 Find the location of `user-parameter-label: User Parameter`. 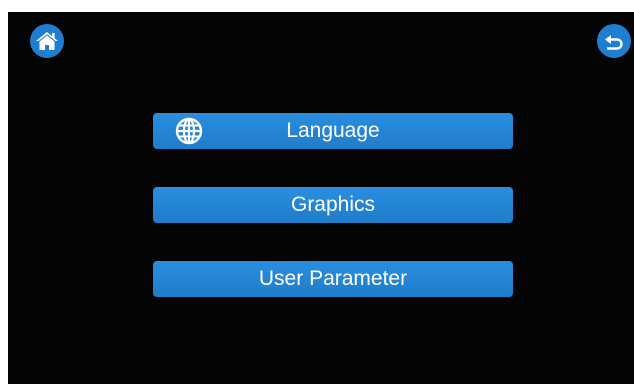

user-parameter-label: User Parameter is located at coordinates (333, 278).